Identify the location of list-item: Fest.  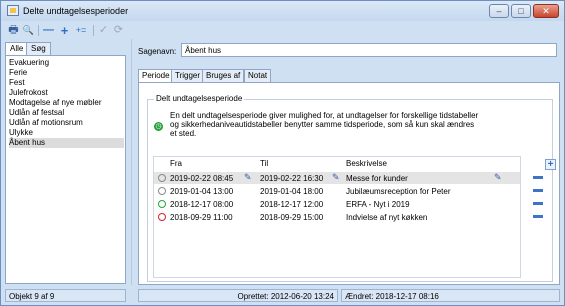
(66, 83).